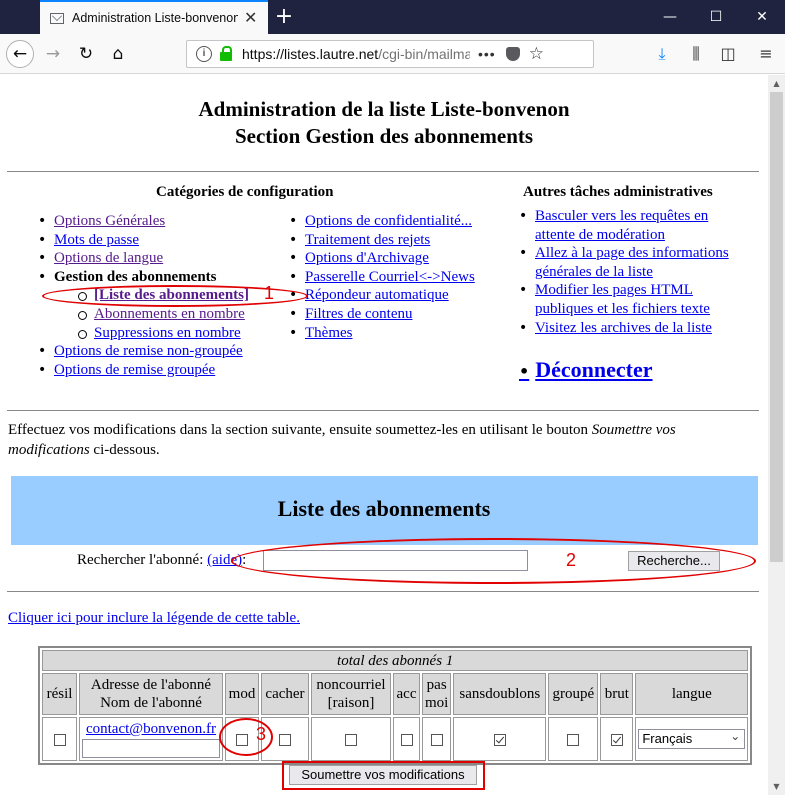 The width and height of the screenshot is (785, 795). What do you see at coordinates (250, 18) in the screenshot?
I see `close-tab-icon: ✕` at bounding box center [250, 18].